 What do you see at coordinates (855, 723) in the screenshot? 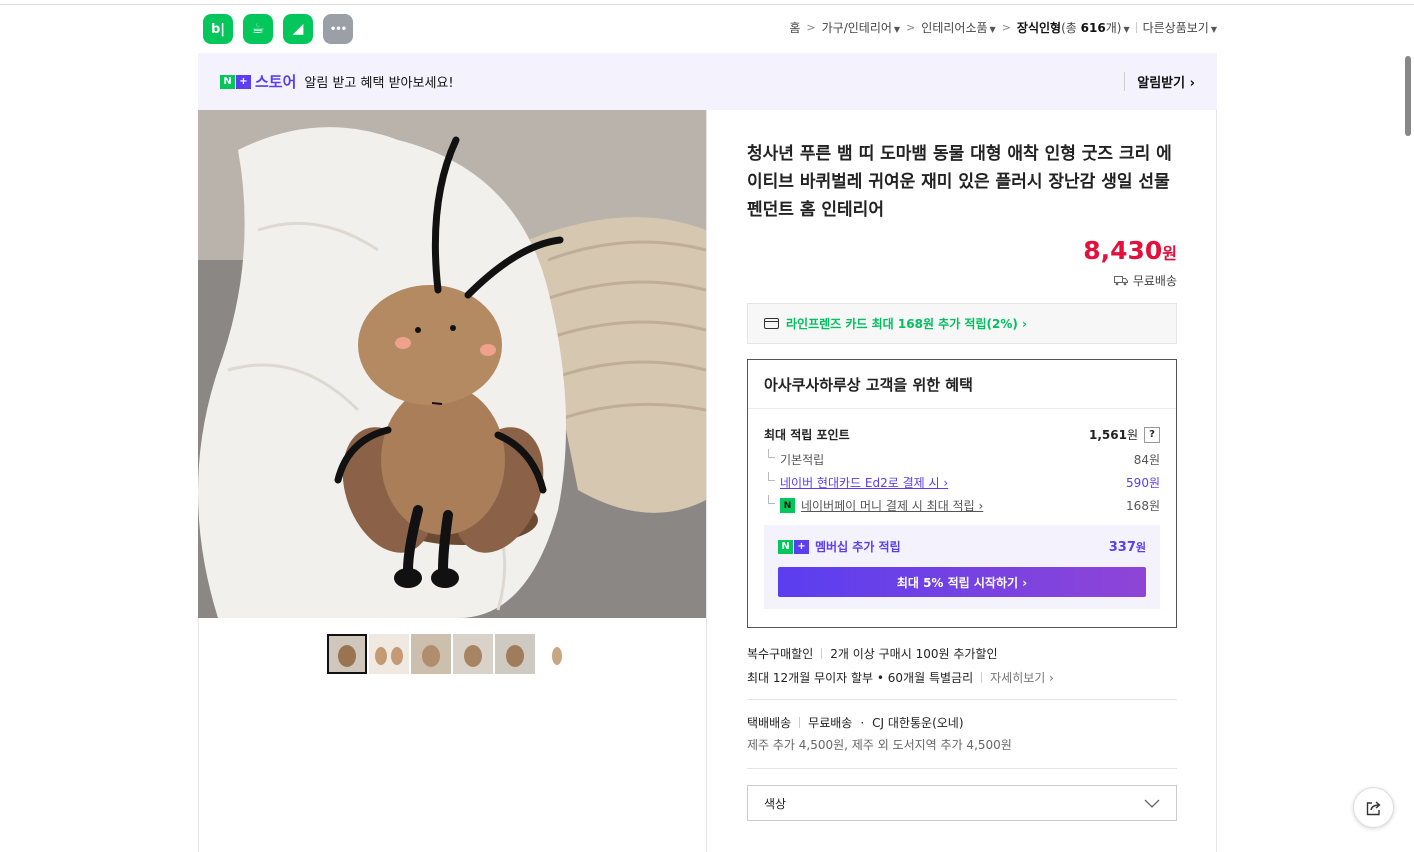
I see `delivery-info: 택배배송 무료배송 · CJ 대한통운(오네)` at bounding box center [855, 723].